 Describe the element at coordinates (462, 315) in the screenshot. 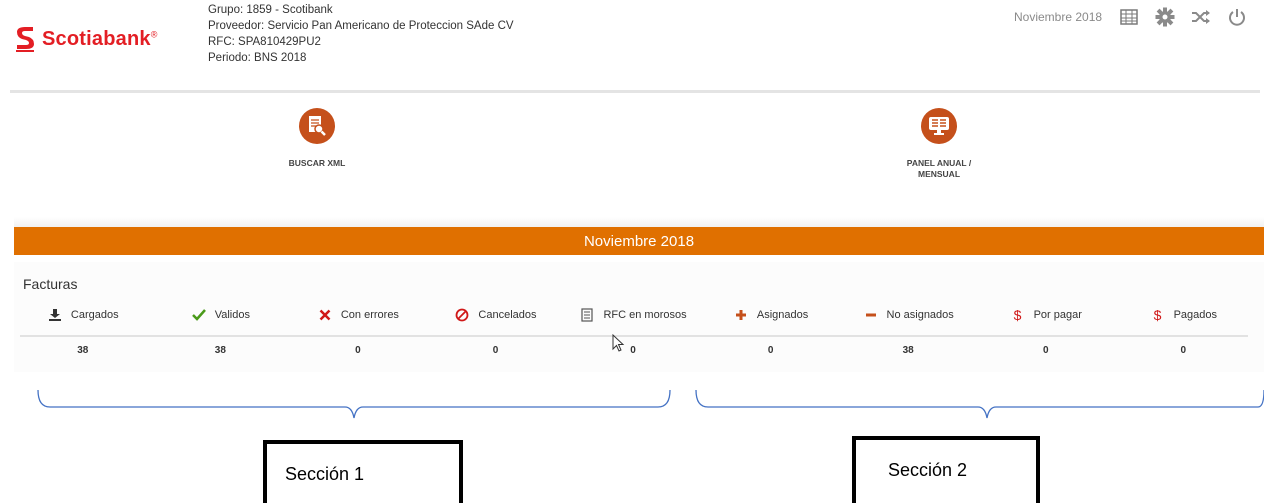

I see `ban-icon` at that location.